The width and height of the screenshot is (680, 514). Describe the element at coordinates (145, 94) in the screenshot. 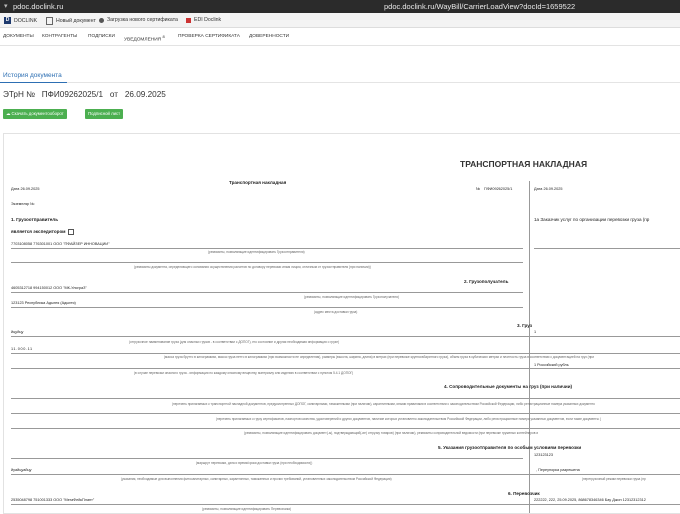

I see `doc-date: 26.09.2025` at that location.